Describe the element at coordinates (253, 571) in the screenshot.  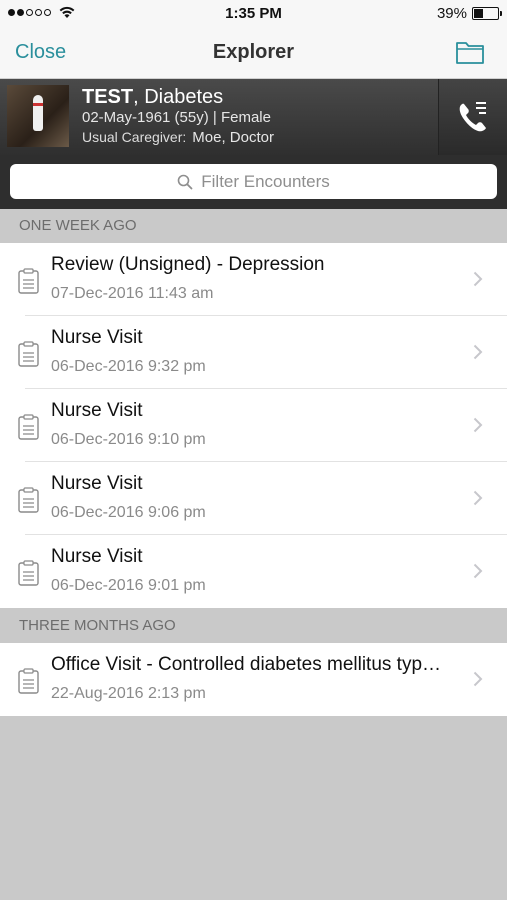
I see `encounter-row: Nurse Visit 06-Dec-2016 9:01 pm` at that location.